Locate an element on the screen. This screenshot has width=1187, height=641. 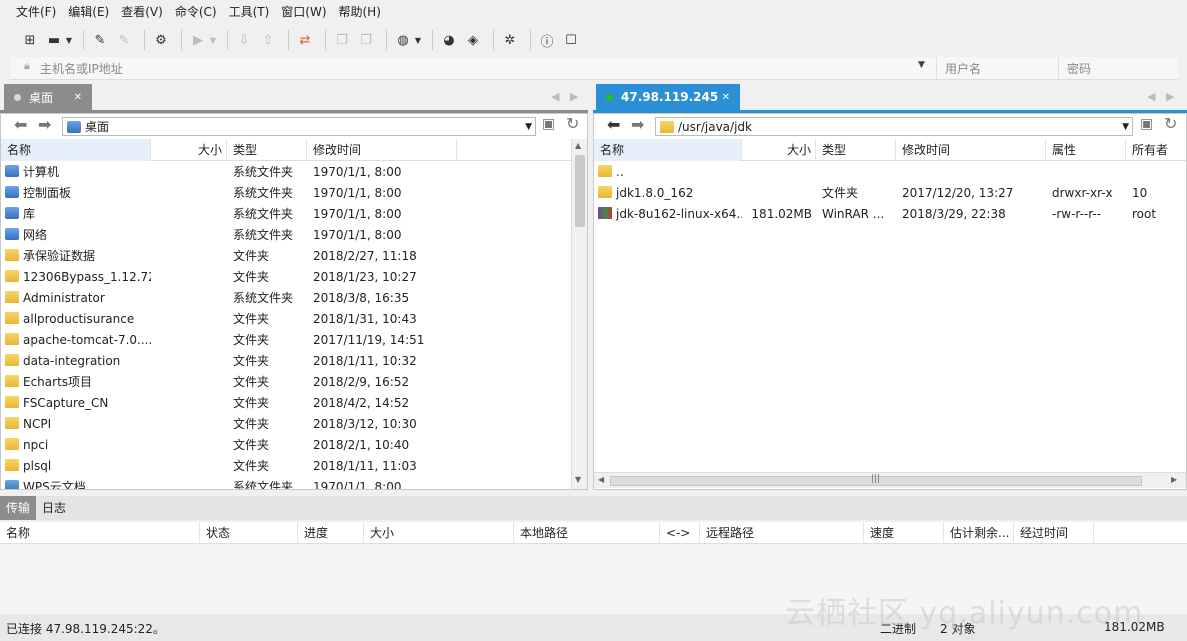
menu-view: 查看(V) is located at coordinates (142, 12).